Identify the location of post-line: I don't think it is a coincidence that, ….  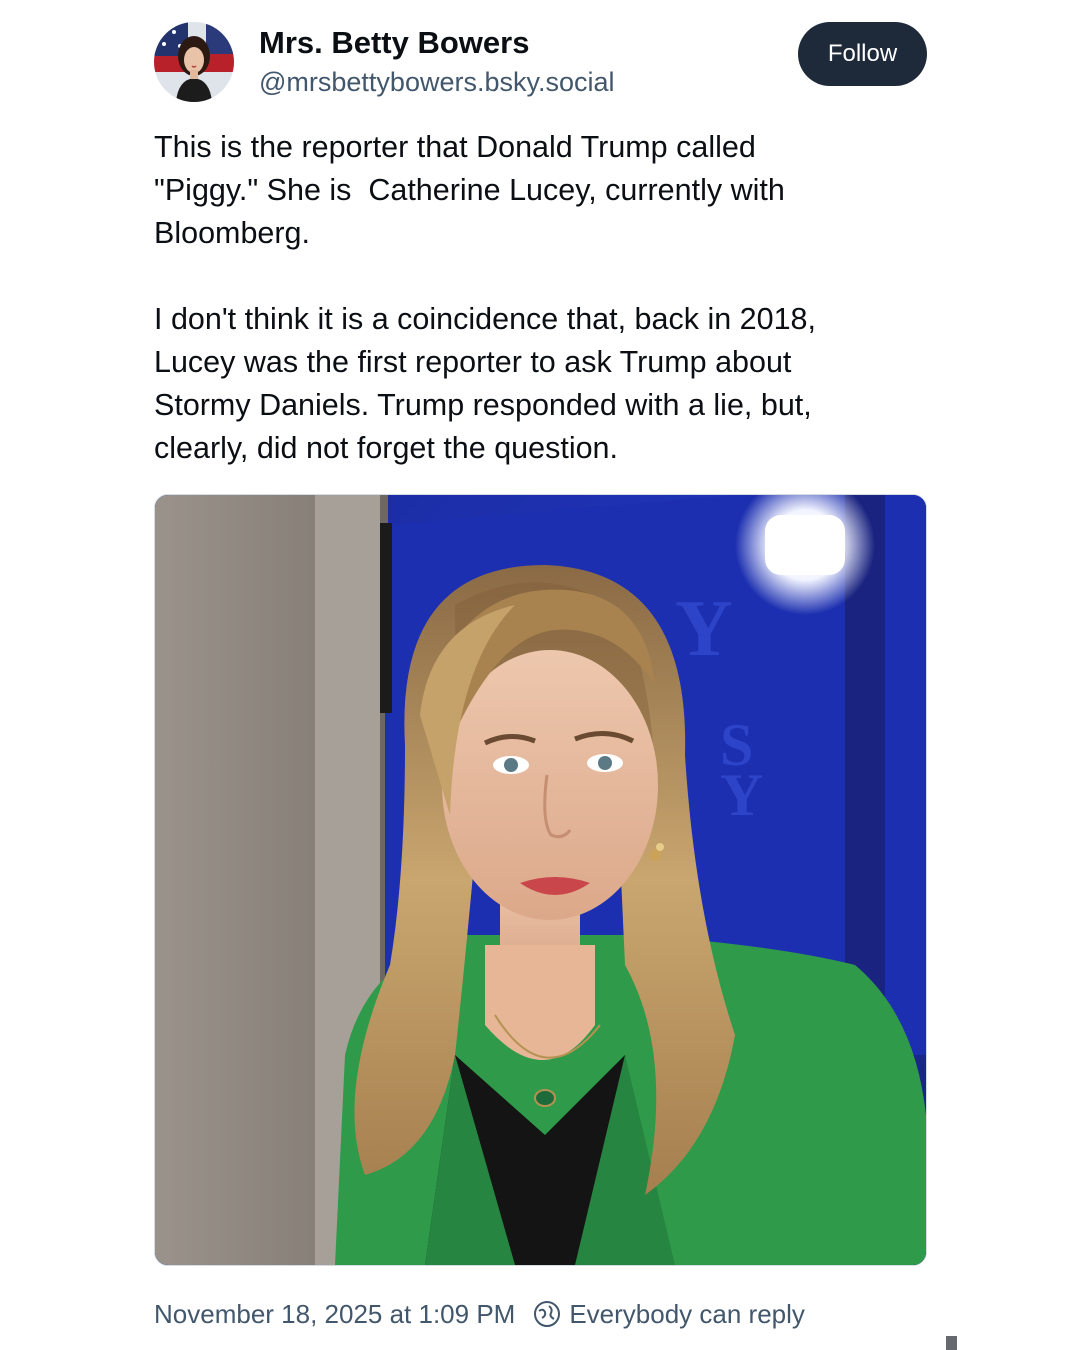
(485, 319).